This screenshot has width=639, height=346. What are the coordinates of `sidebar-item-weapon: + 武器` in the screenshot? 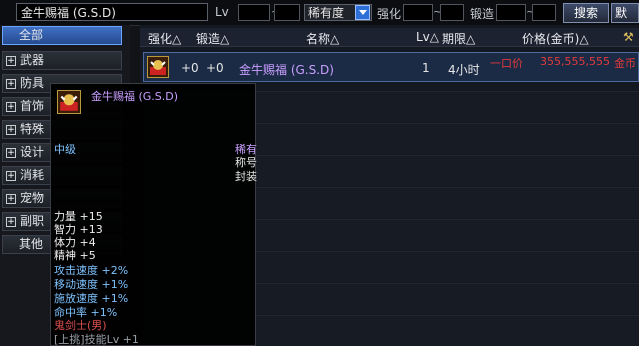 It's located at (62, 60).